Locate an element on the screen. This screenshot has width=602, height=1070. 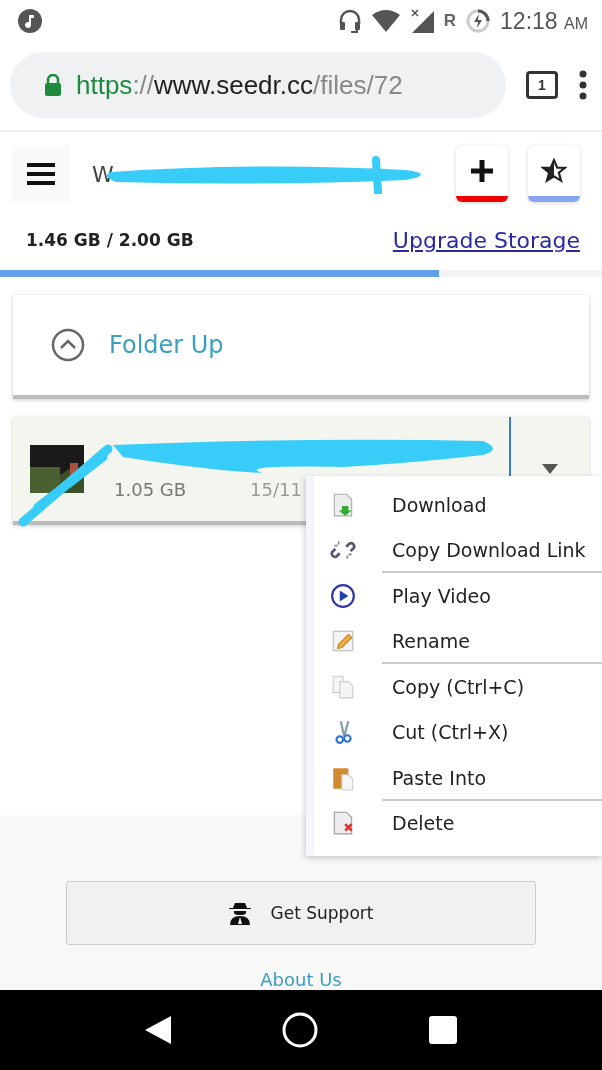
half-star-icon is located at coordinates (554, 171).